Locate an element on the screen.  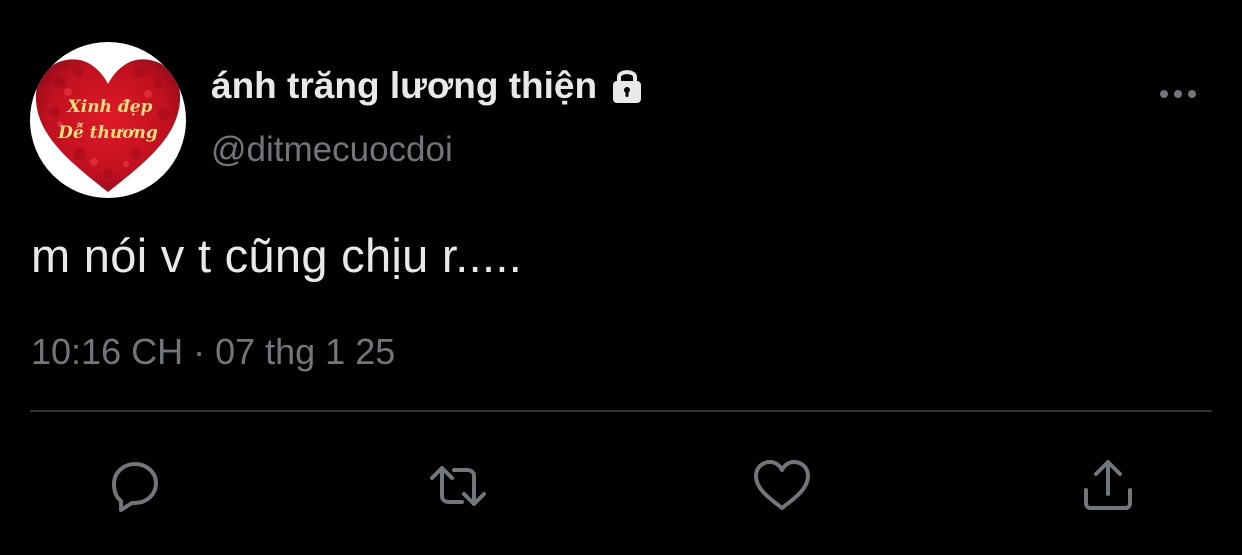
like-button is located at coordinates (782, 486).